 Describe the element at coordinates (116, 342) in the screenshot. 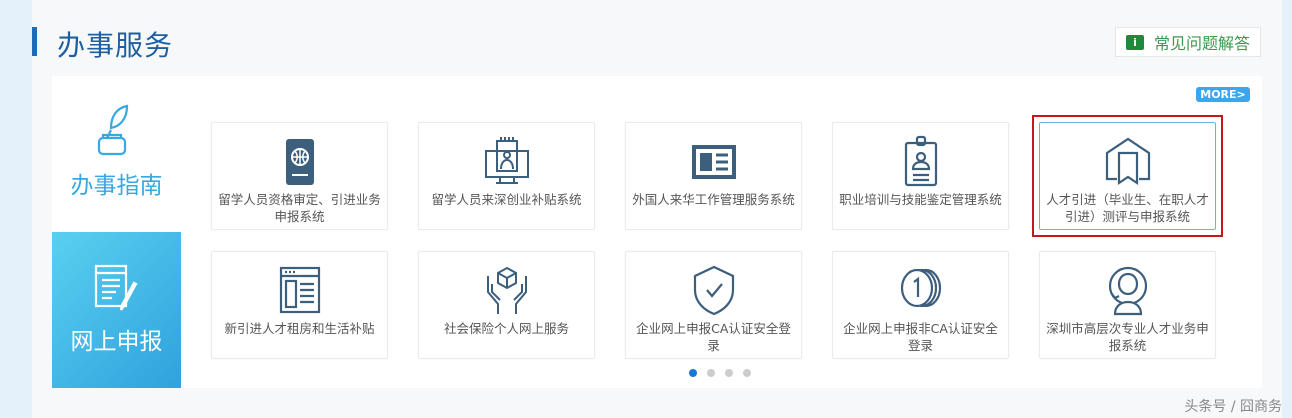

I see `sidebar-item-label: 网上申报` at that location.